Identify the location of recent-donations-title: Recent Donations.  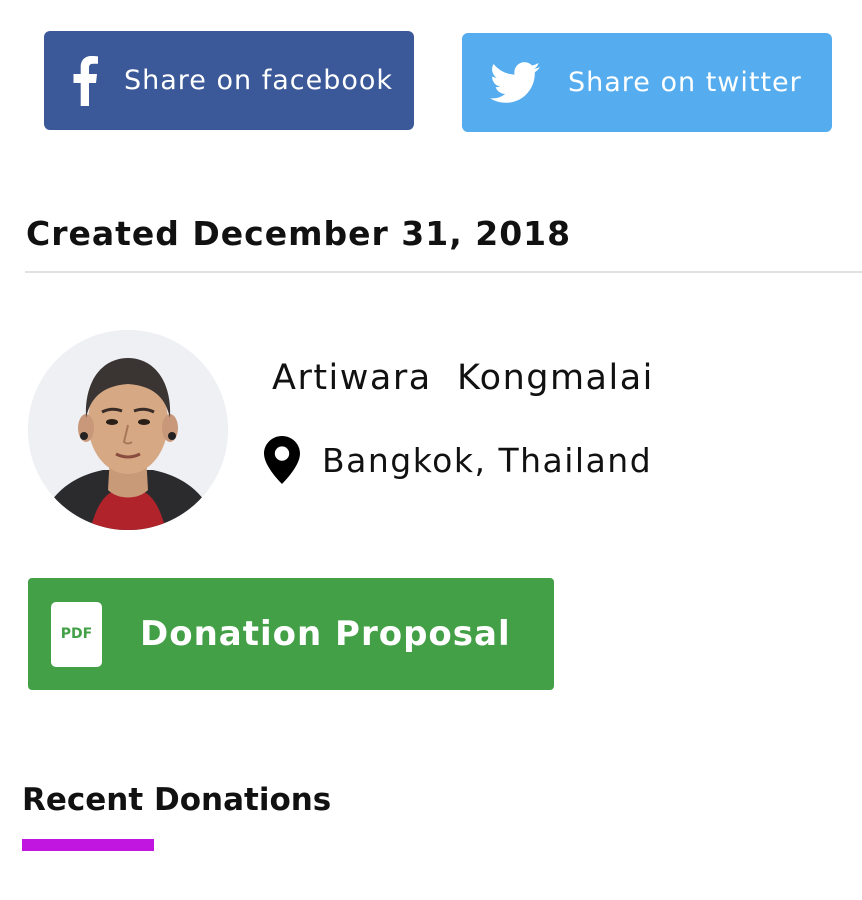
(177, 800).